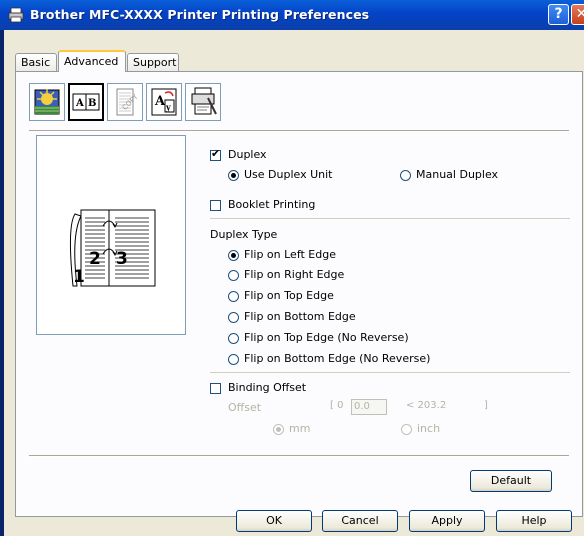 The image size is (584, 536). What do you see at coordinates (447, 521) in the screenshot?
I see `apply-button: Apply` at bounding box center [447, 521].